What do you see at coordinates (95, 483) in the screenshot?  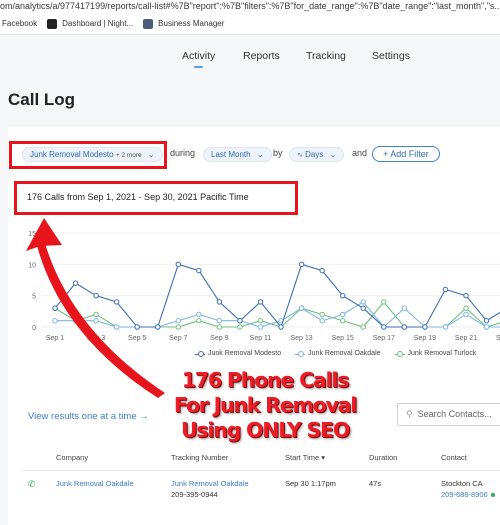 I see `row-company: Junk Removal Oakdale` at bounding box center [95, 483].